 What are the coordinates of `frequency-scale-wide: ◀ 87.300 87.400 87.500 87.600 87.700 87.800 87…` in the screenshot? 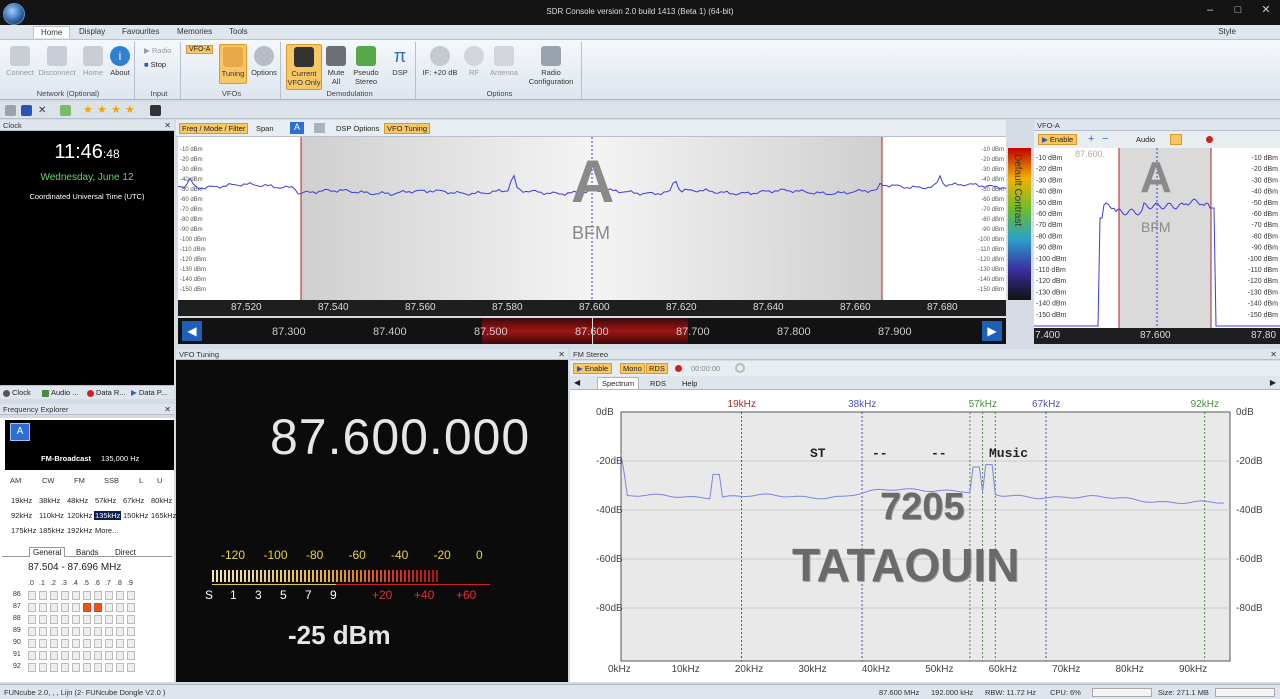 It's located at (592, 331).